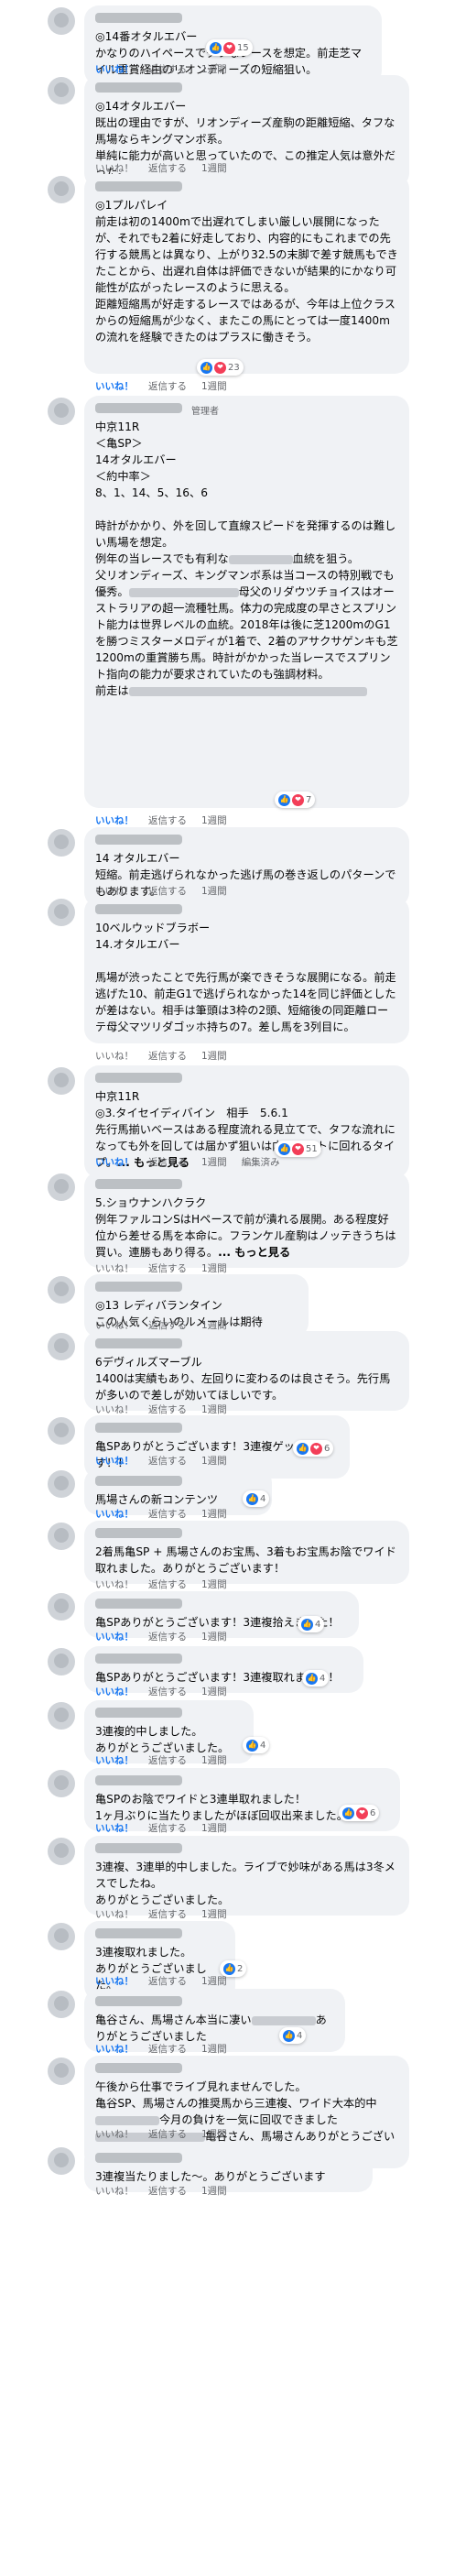 The image size is (455, 2576). What do you see at coordinates (220, 368) in the screenshot?
I see `reaction-count: 👍 ❤ 23` at bounding box center [220, 368].